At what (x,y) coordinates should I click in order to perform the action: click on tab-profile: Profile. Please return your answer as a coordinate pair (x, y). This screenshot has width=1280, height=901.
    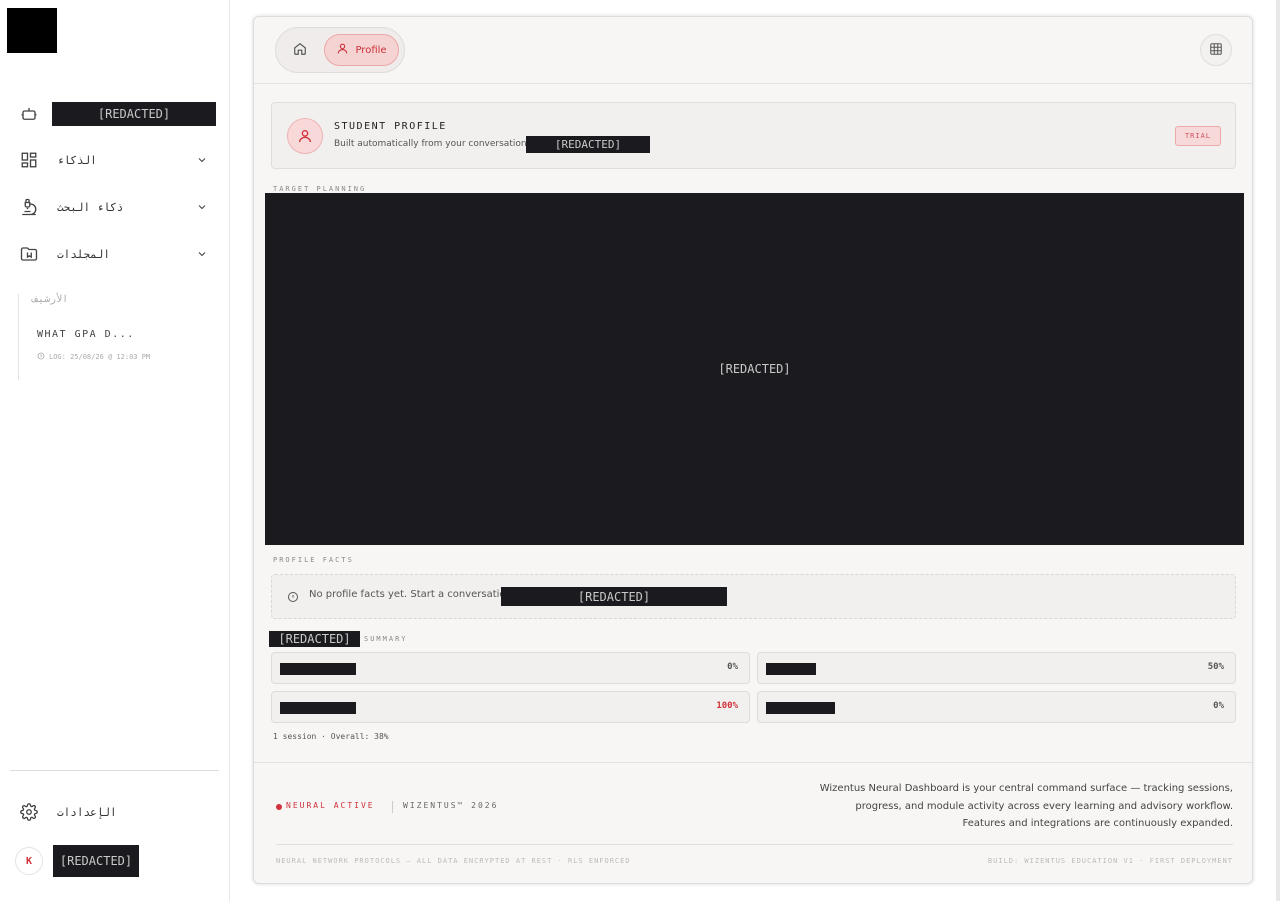
    Looking at the image, I should click on (361, 50).